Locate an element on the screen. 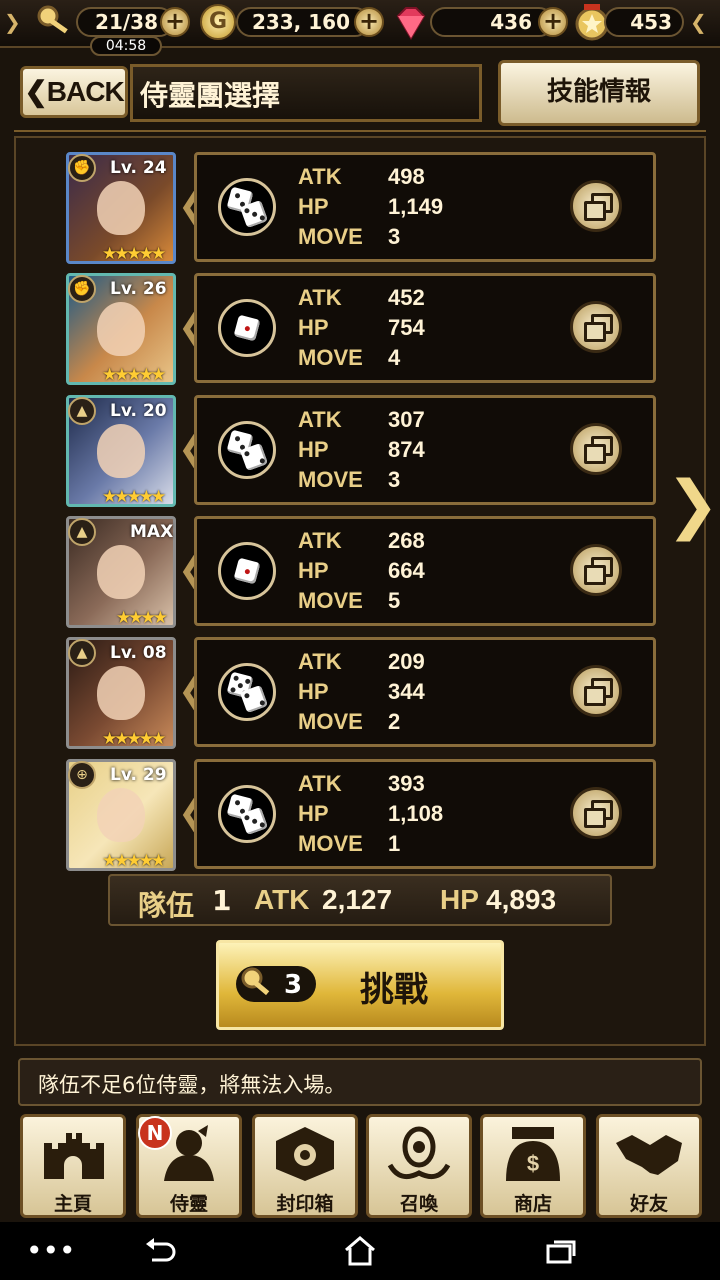 This screenshot has height=1280, width=720. chevron-right-icon: ❯ is located at coordinates (698, 22).